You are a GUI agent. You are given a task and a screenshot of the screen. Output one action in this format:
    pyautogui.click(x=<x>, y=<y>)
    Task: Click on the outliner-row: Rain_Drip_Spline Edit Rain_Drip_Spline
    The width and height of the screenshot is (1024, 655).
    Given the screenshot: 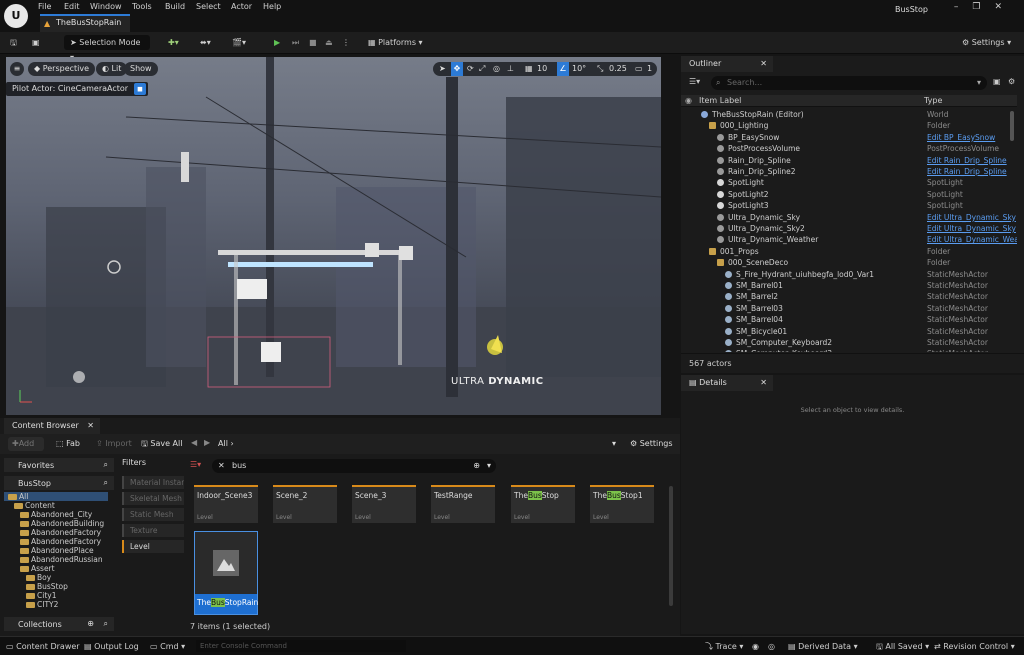 What is the action you would take?
    pyautogui.click(x=849, y=160)
    